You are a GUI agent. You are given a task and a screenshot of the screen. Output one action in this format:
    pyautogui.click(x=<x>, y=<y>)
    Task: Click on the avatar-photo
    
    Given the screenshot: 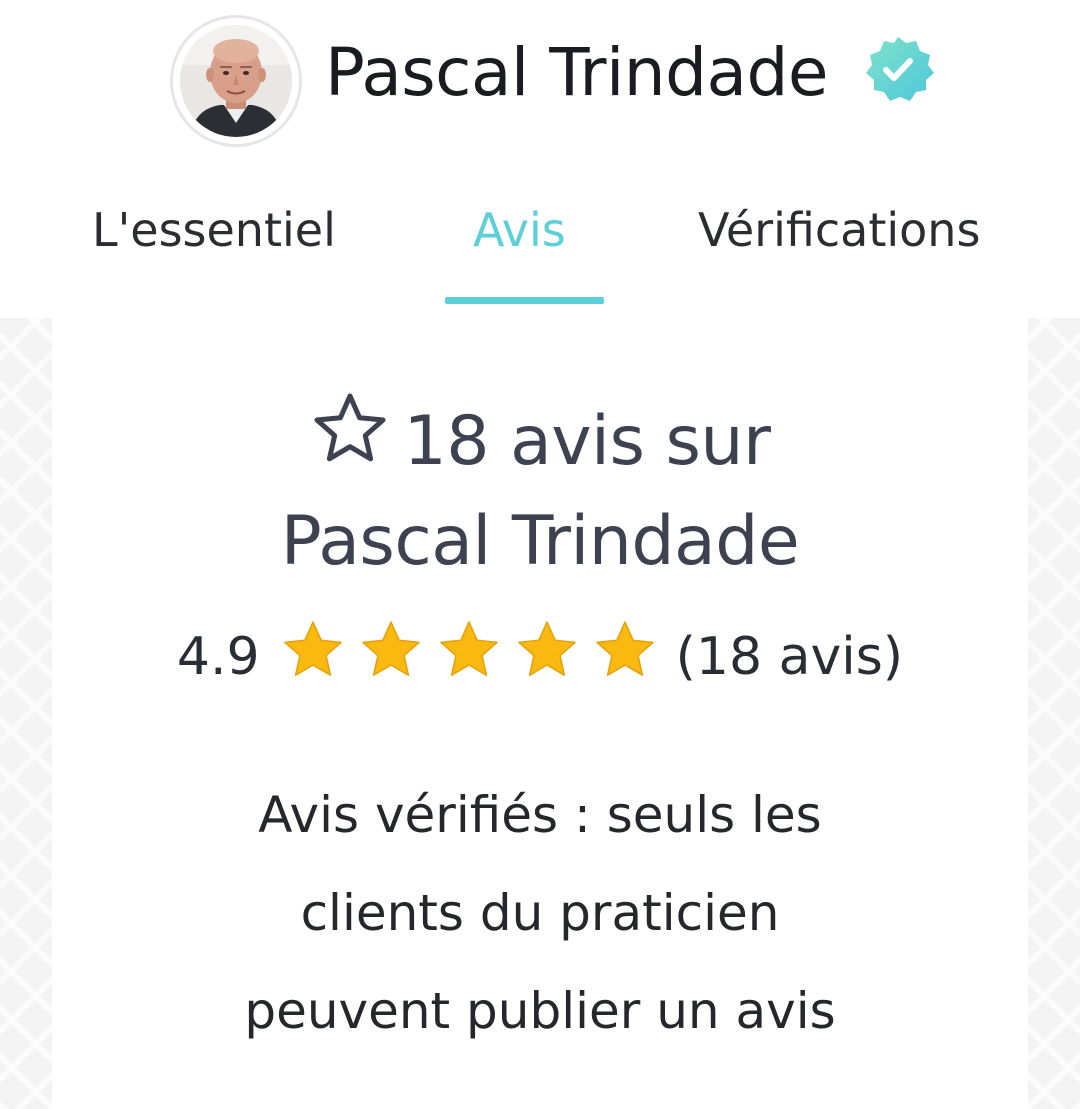 What is the action you would take?
    pyautogui.click(x=236, y=81)
    